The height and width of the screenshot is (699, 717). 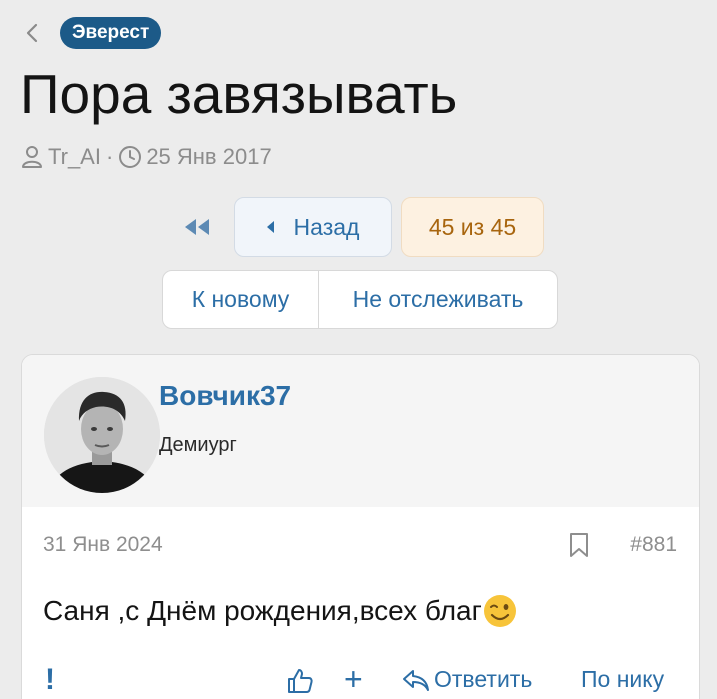 I want to click on thread-meta: Tr_AI · 25 Янв 2017, so click(x=146, y=157).